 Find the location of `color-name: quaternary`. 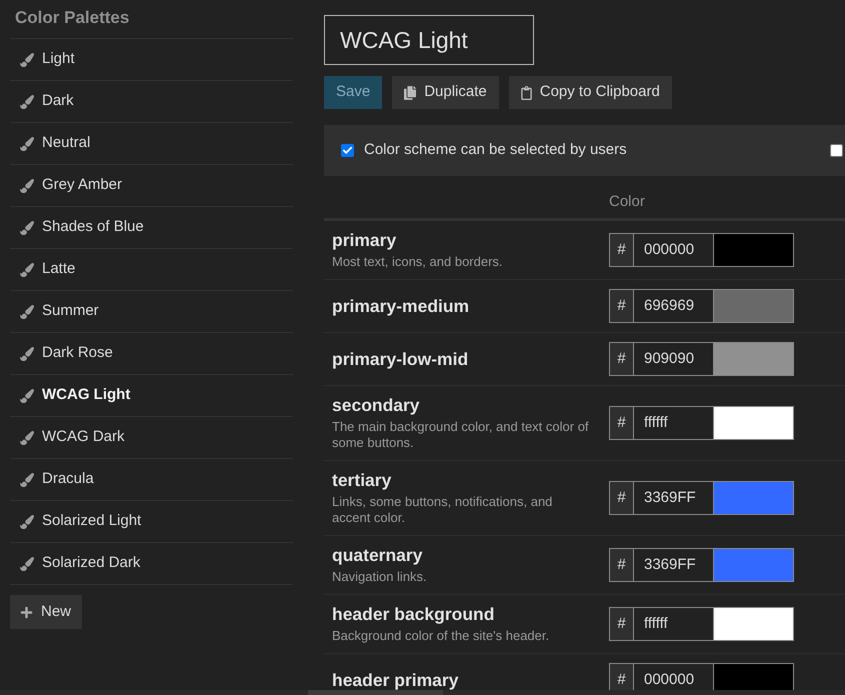

color-name: quaternary is located at coordinates (377, 555).